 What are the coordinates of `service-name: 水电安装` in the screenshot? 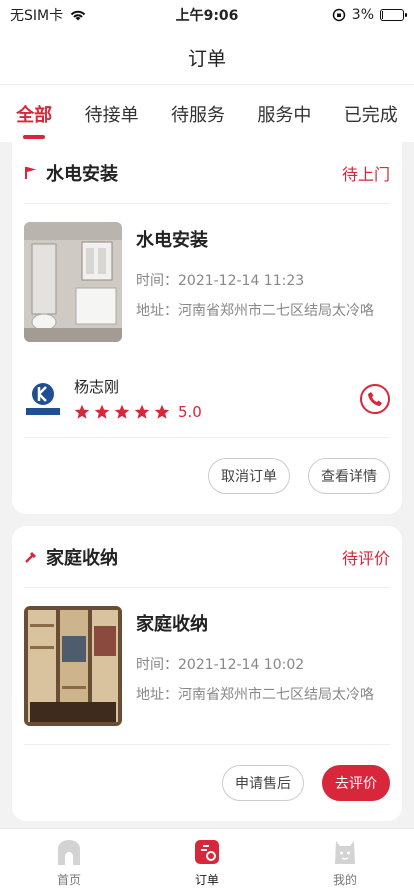 It's located at (82, 174).